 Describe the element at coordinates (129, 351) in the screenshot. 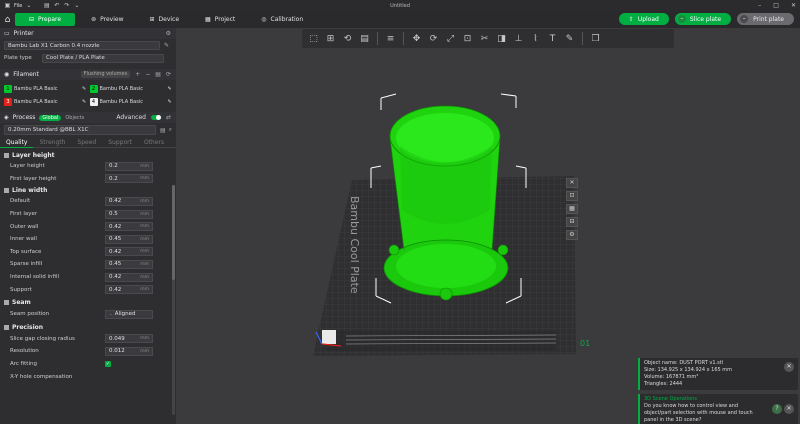

I see `setting-input: 0.012 mm` at that location.